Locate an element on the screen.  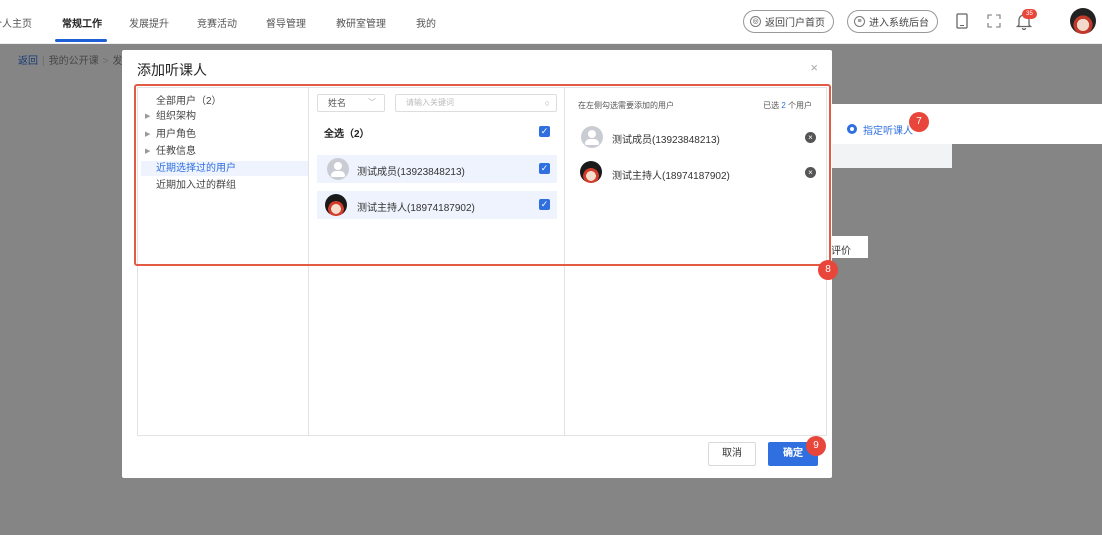
compass-icon: ◎ is located at coordinates (755, 21).